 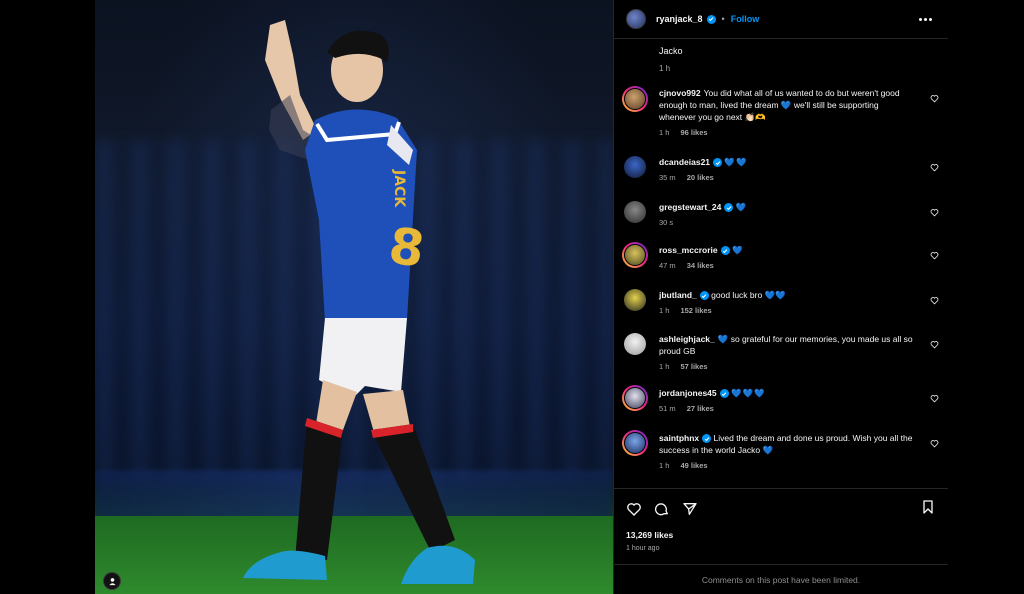 I want to click on total-likes: 13,269 likes, so click(x=649, y=535).